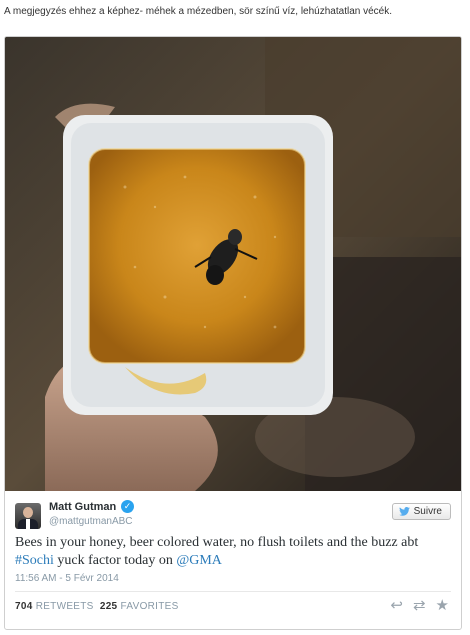  I want to click on reply-icon: ↩, so click(396, 606).